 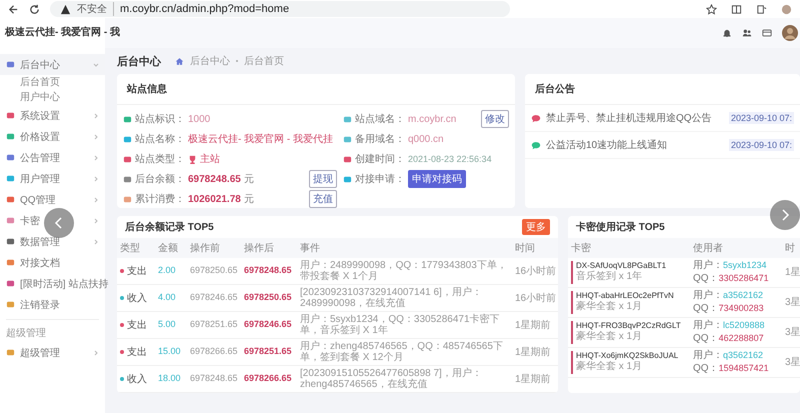 I want to click on info-value: 1026021.78, so click(x=214, y=199).